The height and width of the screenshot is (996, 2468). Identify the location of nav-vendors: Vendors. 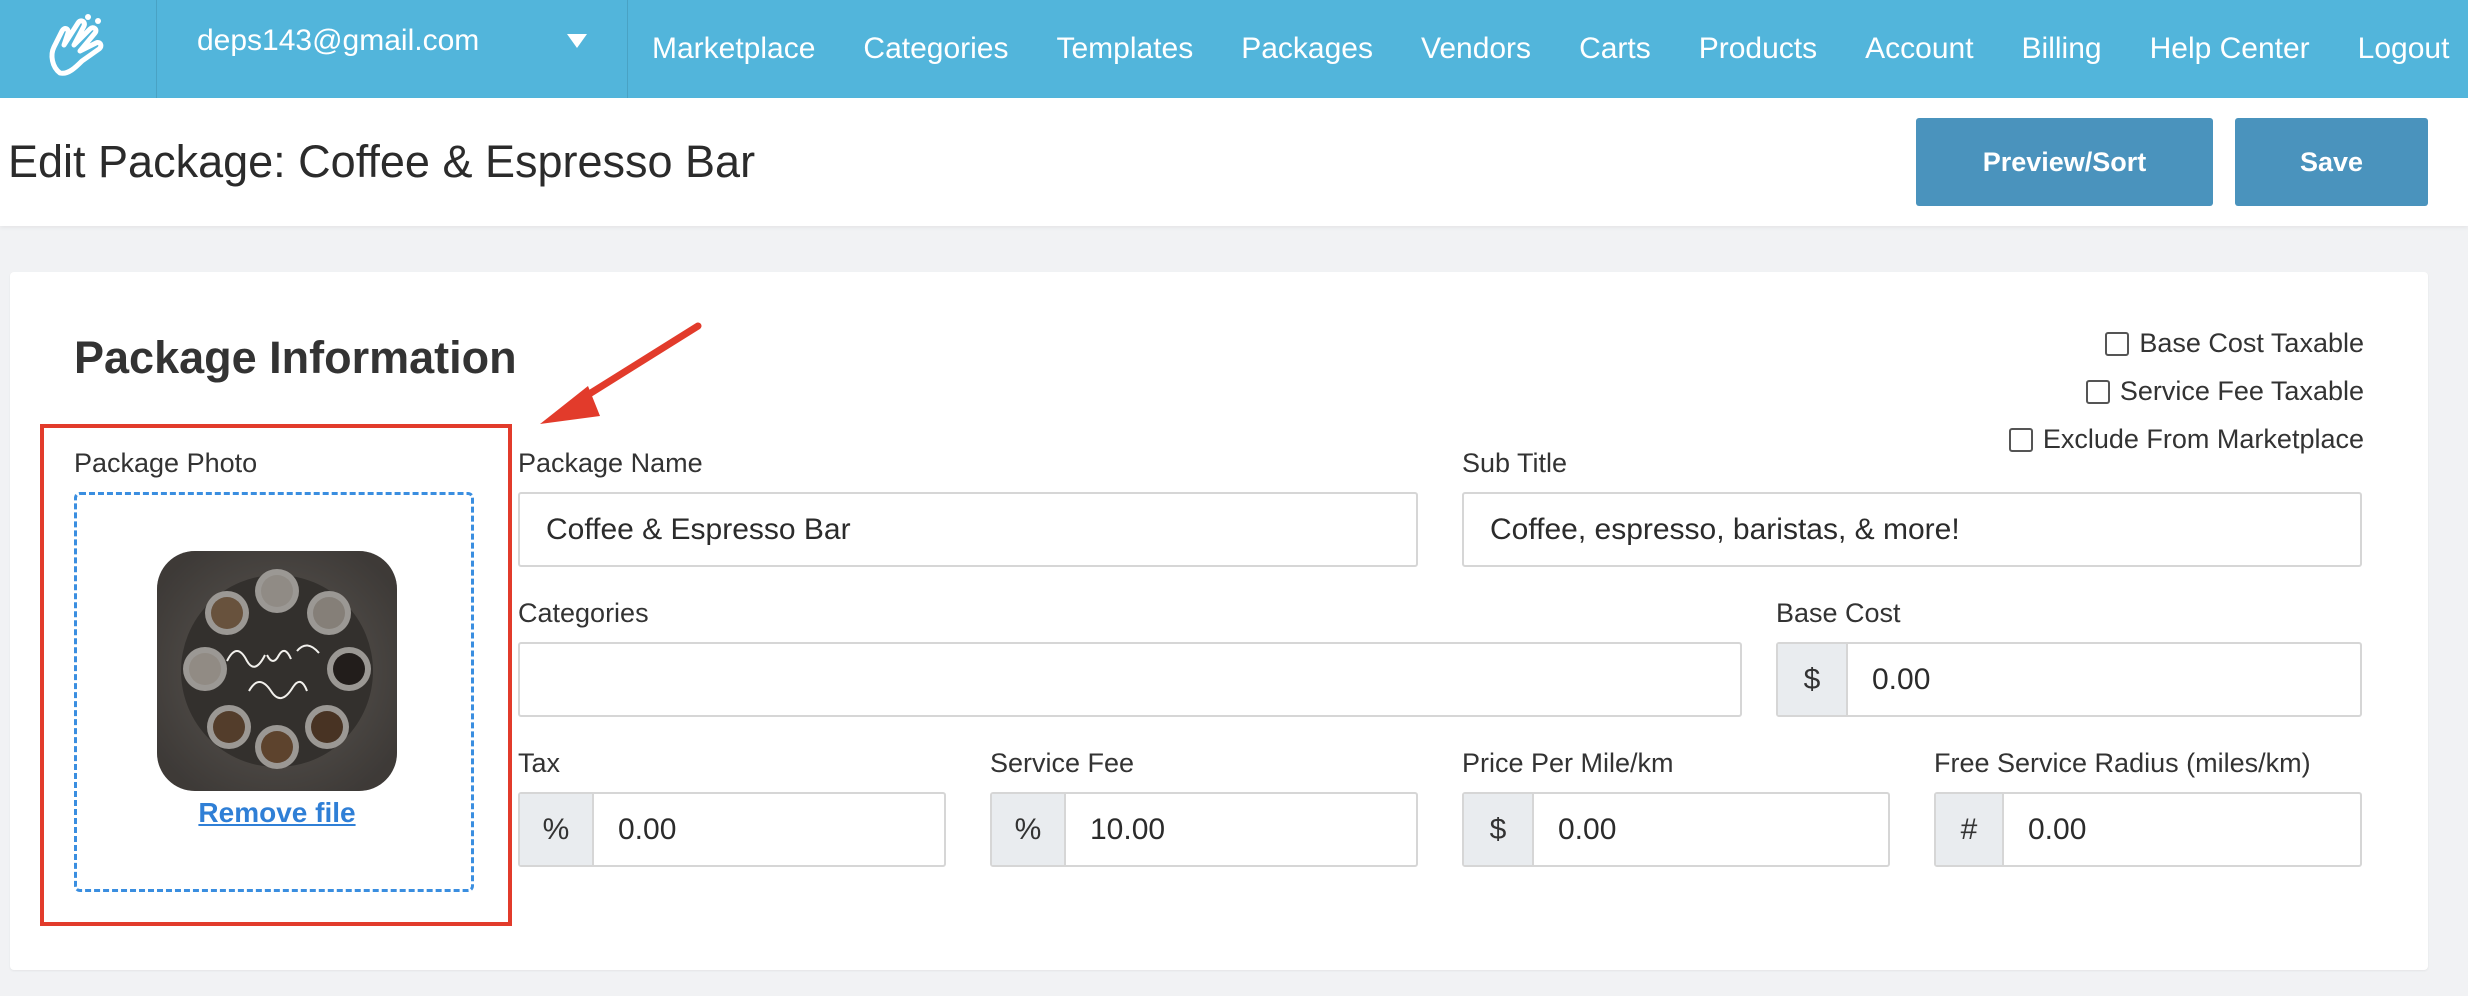
(1476, 49).